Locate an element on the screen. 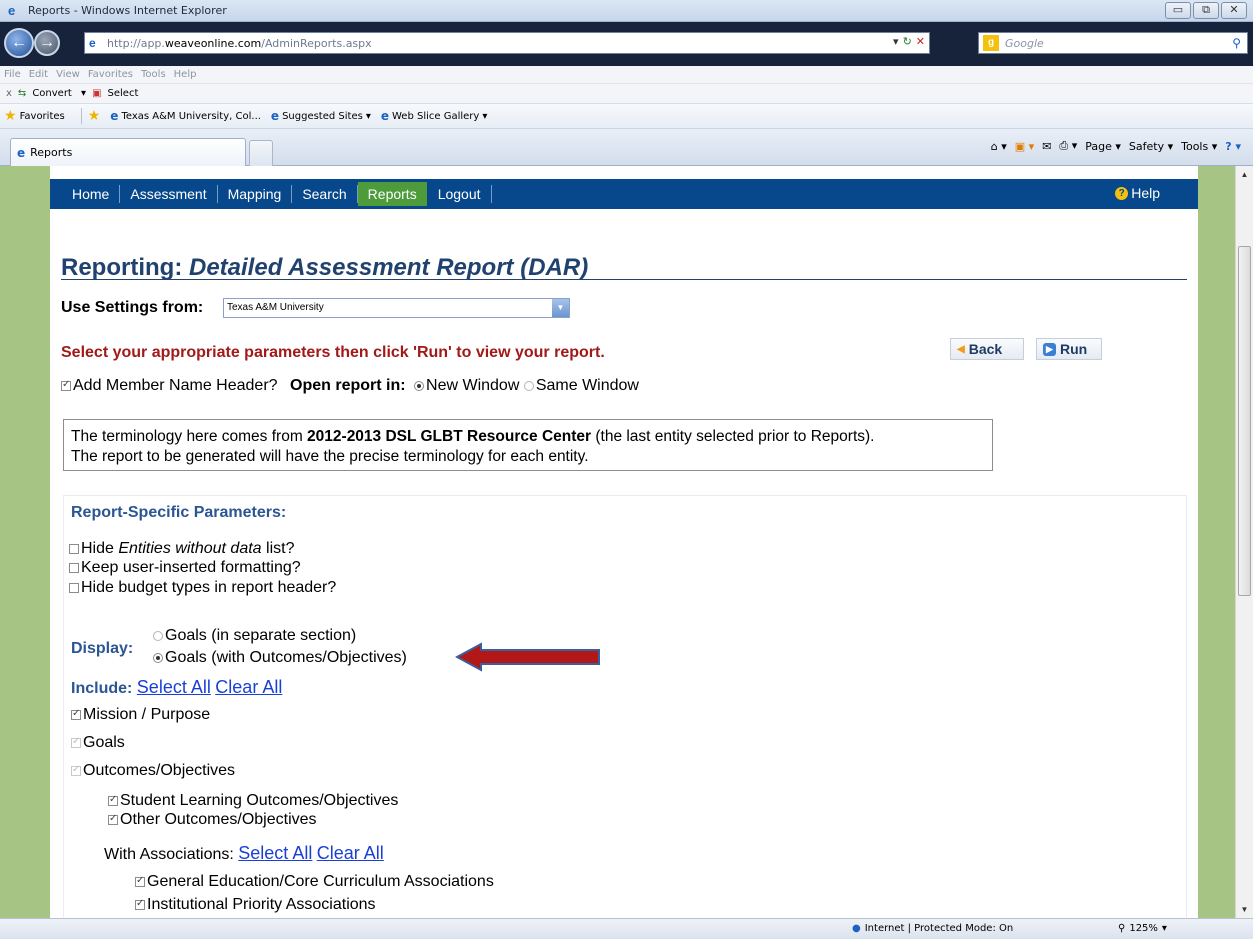 The height and width of the screenshot is (939, 1253). hide-budget-checkbox is located at coordinates (74, 587).